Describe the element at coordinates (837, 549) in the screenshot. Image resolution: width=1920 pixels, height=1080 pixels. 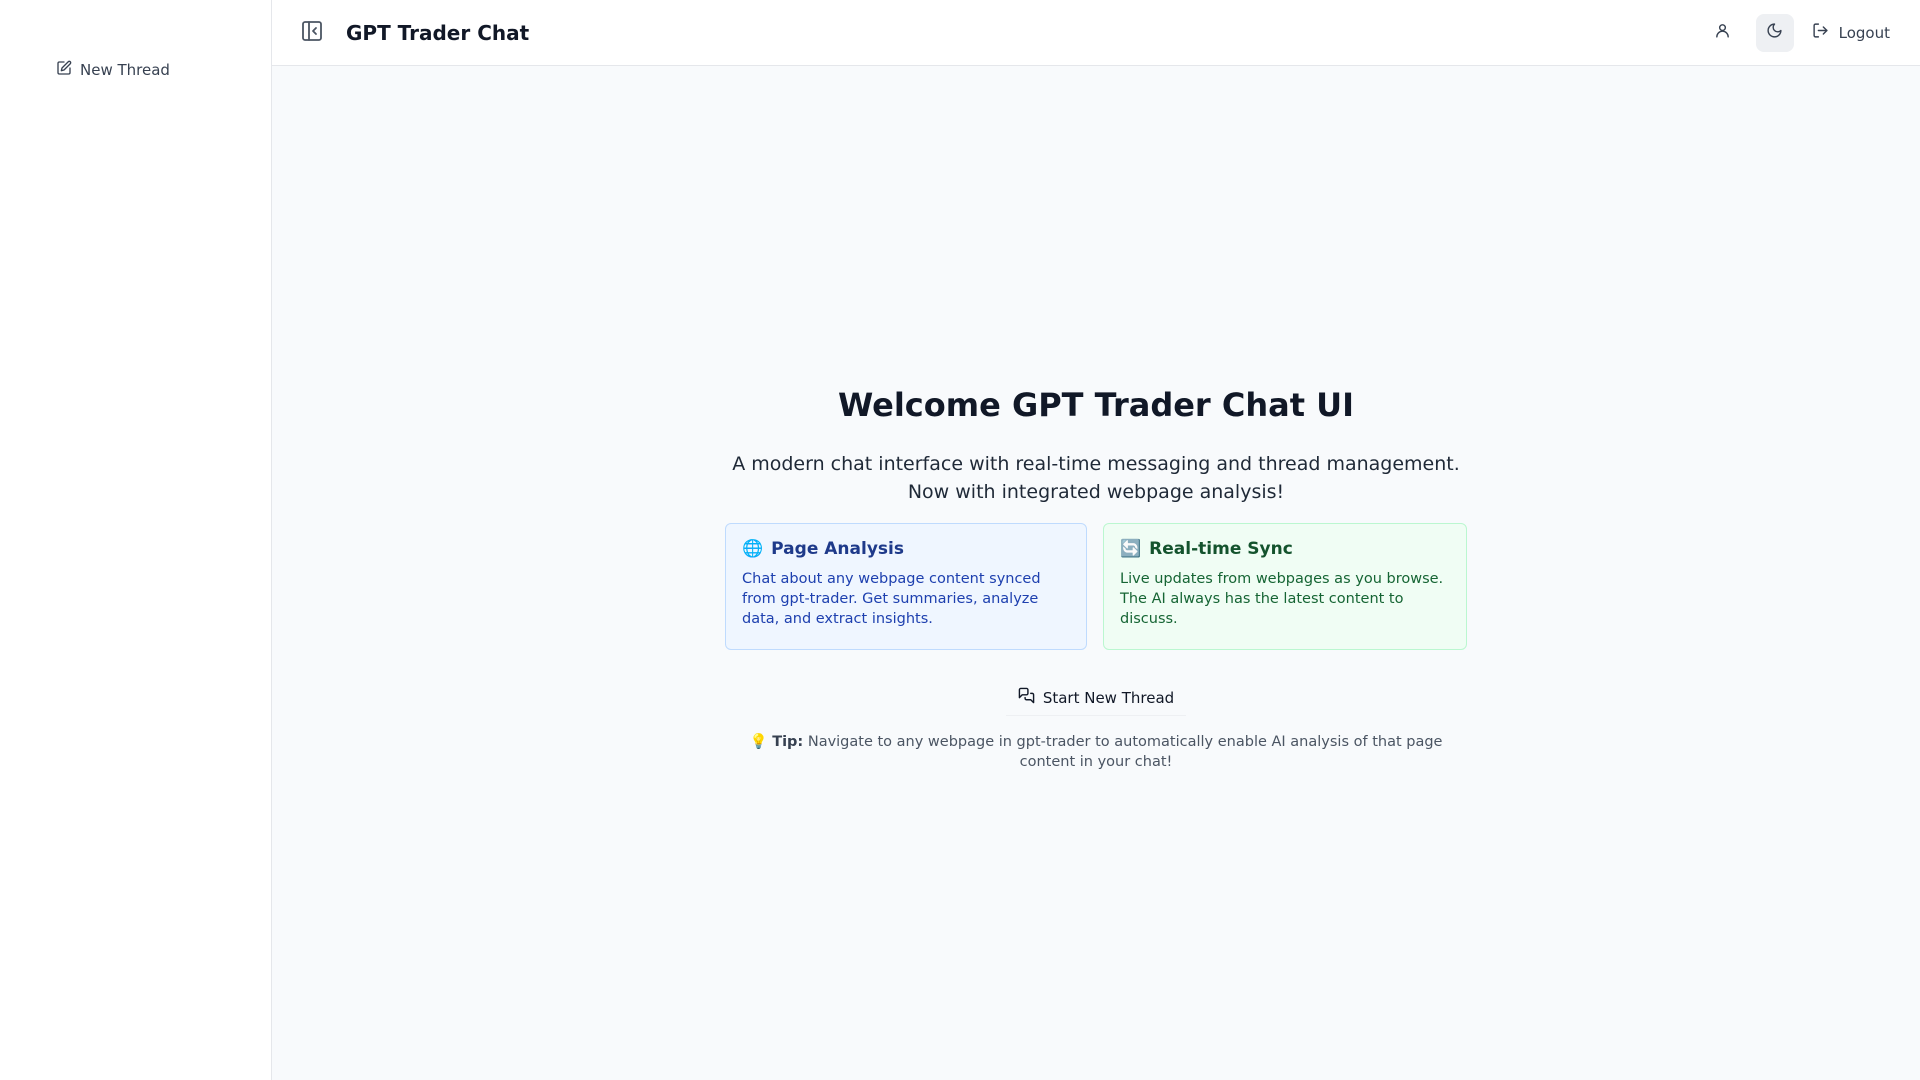
I see `feature-card-title-text: Page Analysis` at that location.